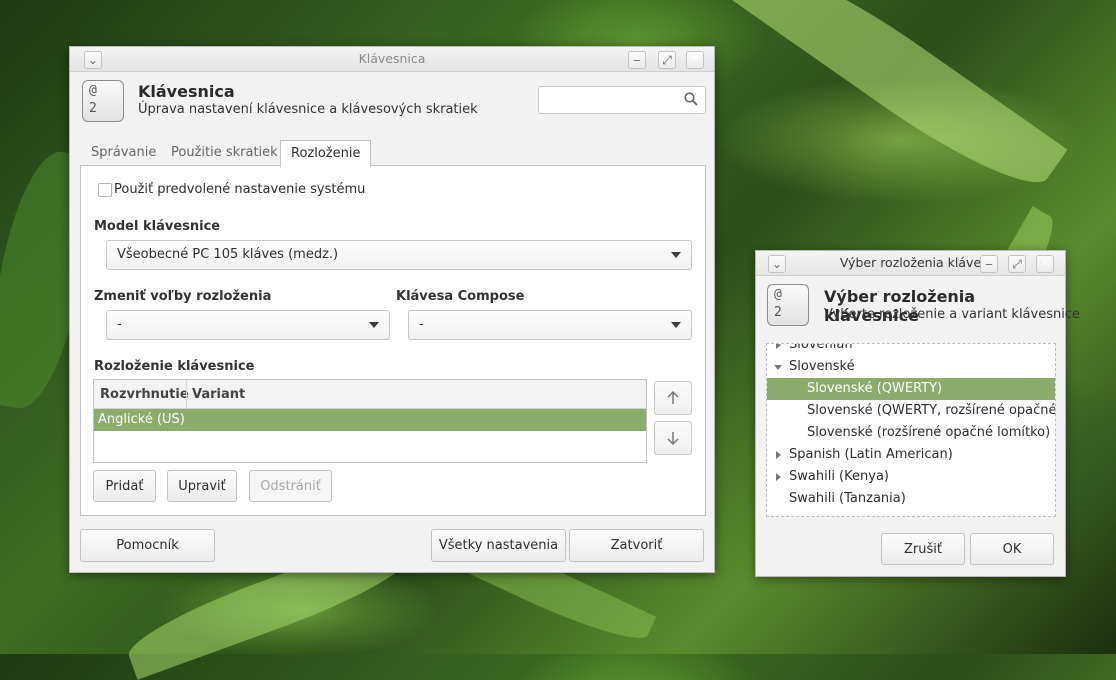  Describe the element at coordinates (186, 91) in the screenshot. I see `page-title: Klávesnica` at that location.